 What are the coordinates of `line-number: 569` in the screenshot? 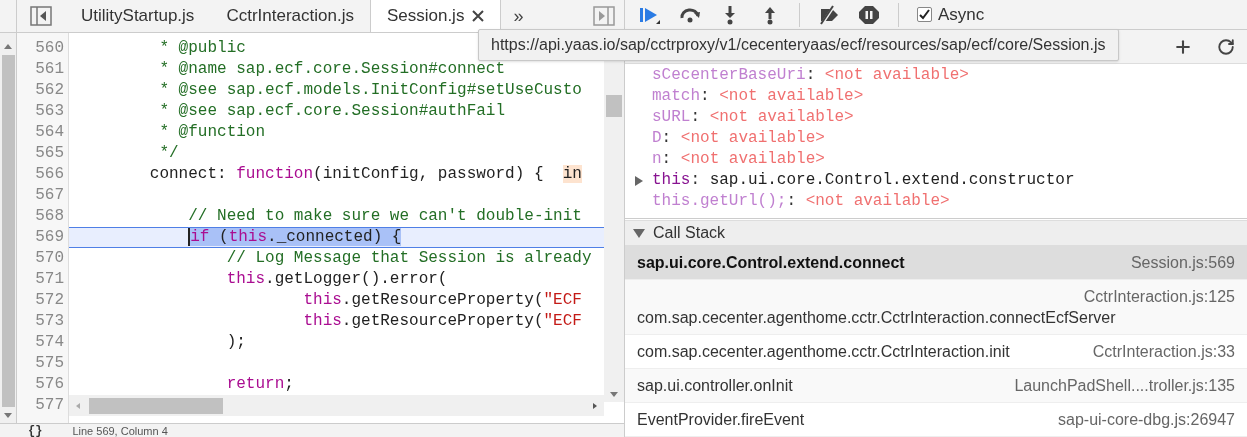 It's located at (49, 237).